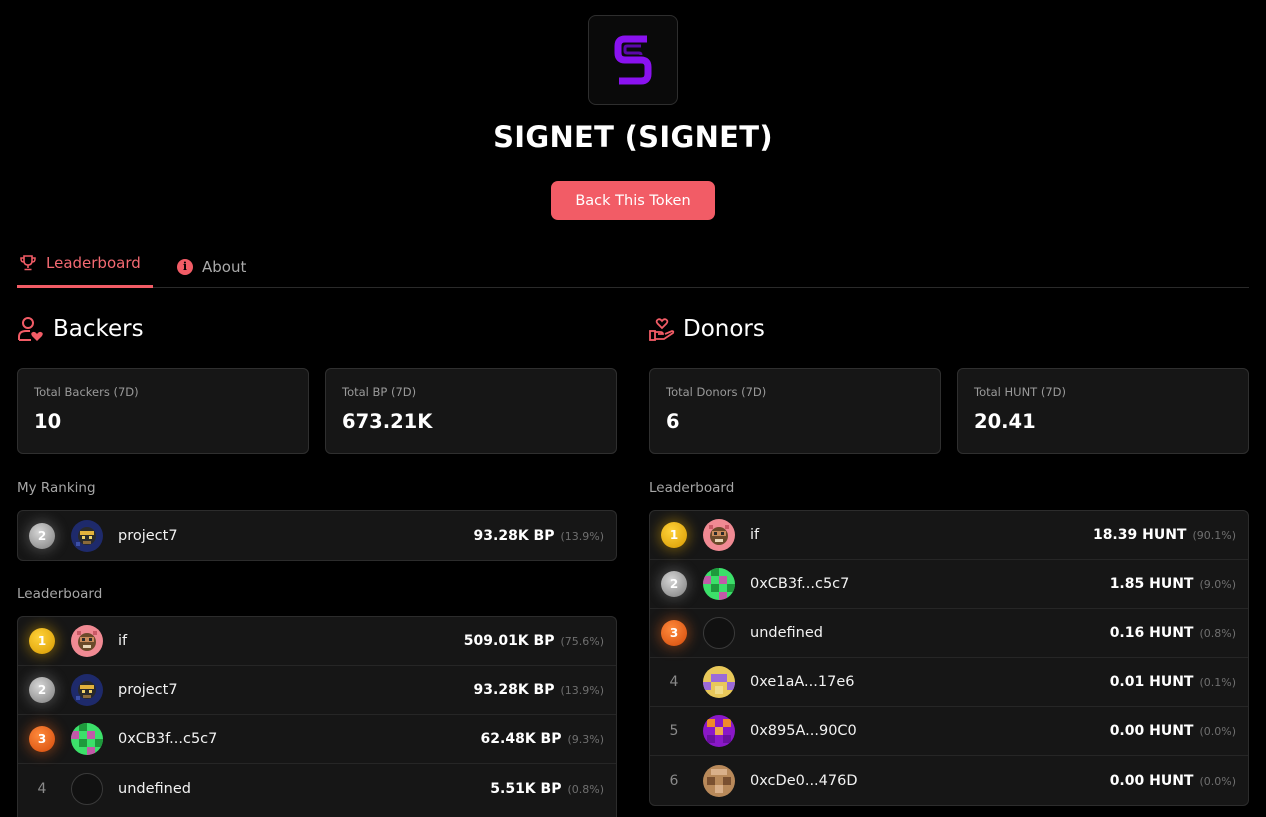  Describe the element at coordinates (674, 780) in the screenshot. I see `rank-number: 6` at that location.